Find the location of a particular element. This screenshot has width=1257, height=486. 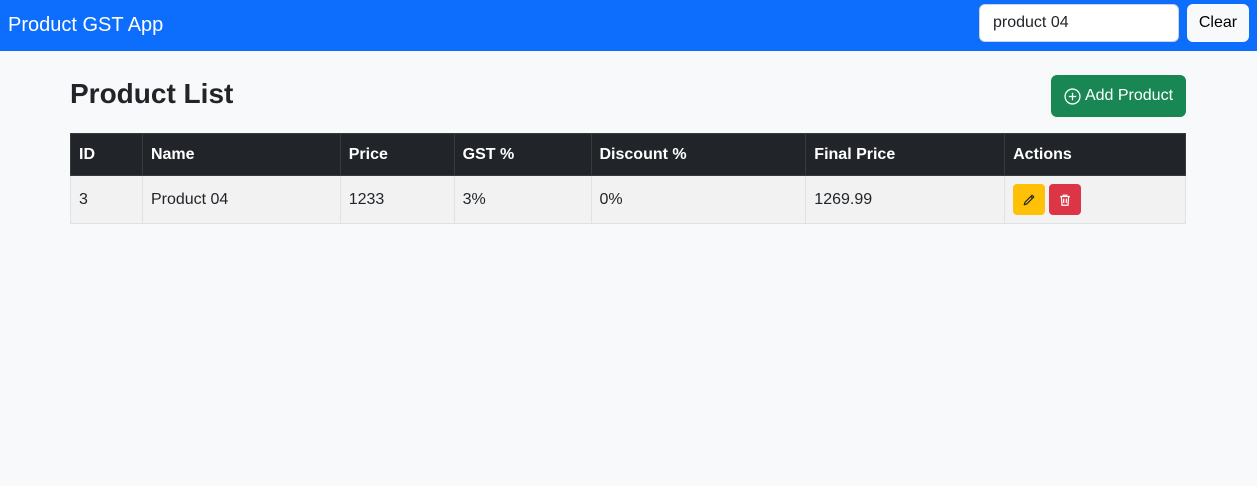

cell-discount: 0% is located at coordinates (698, 199).